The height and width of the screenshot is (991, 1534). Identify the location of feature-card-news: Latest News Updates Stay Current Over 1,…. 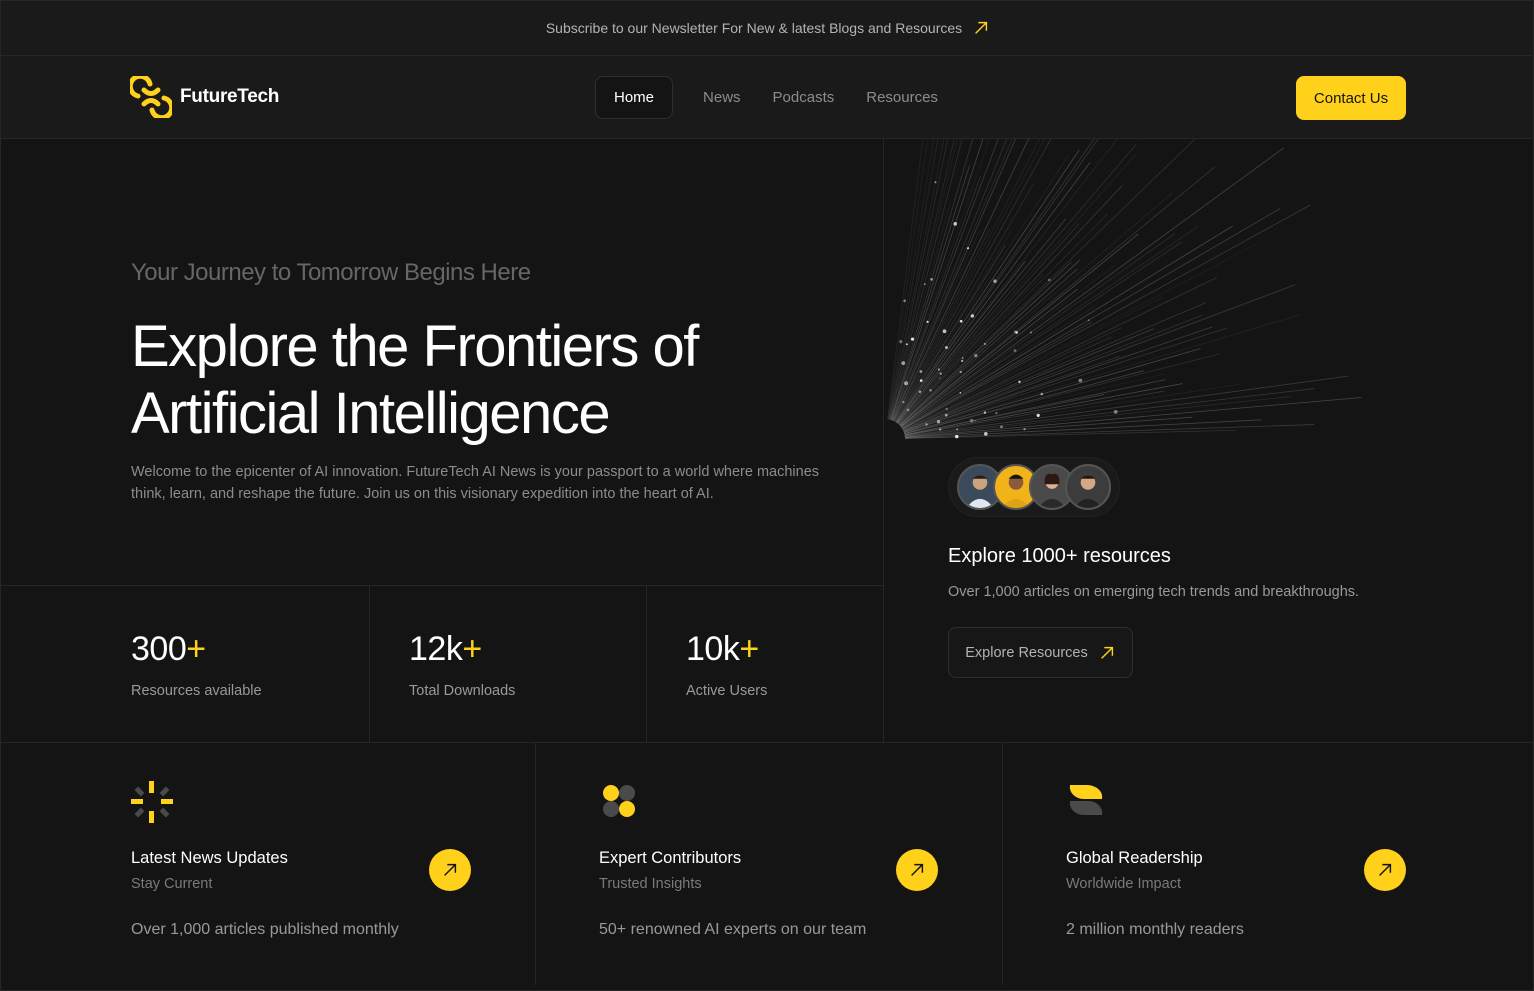
(268, 864).